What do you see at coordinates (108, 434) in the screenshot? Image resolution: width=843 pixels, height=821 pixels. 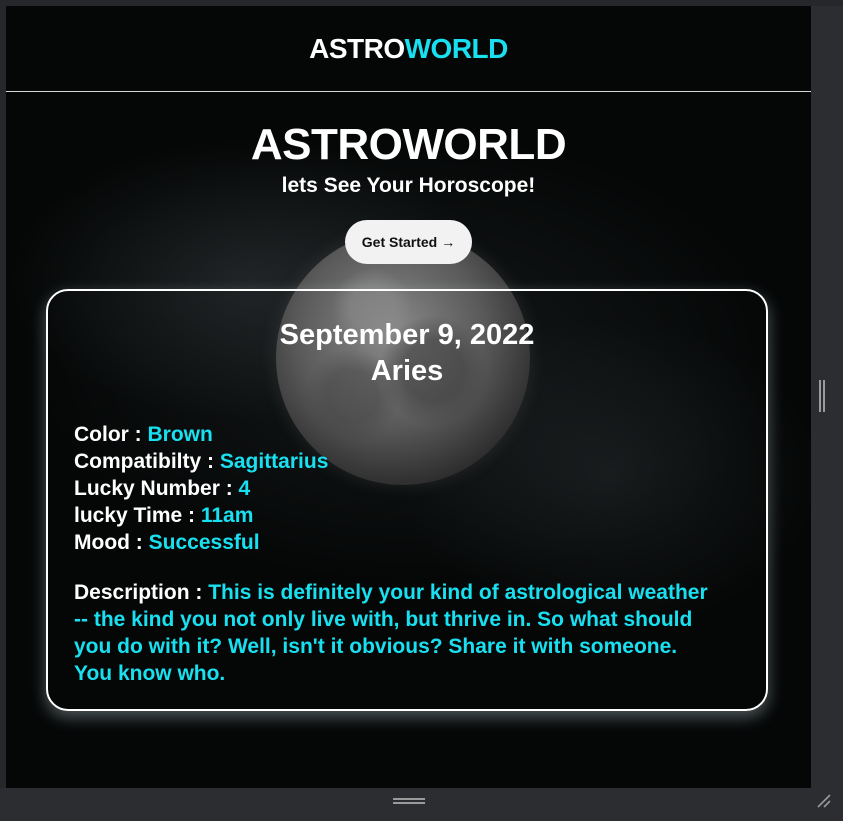 I see `color-label: Color :` at bounding box center [108, 434].